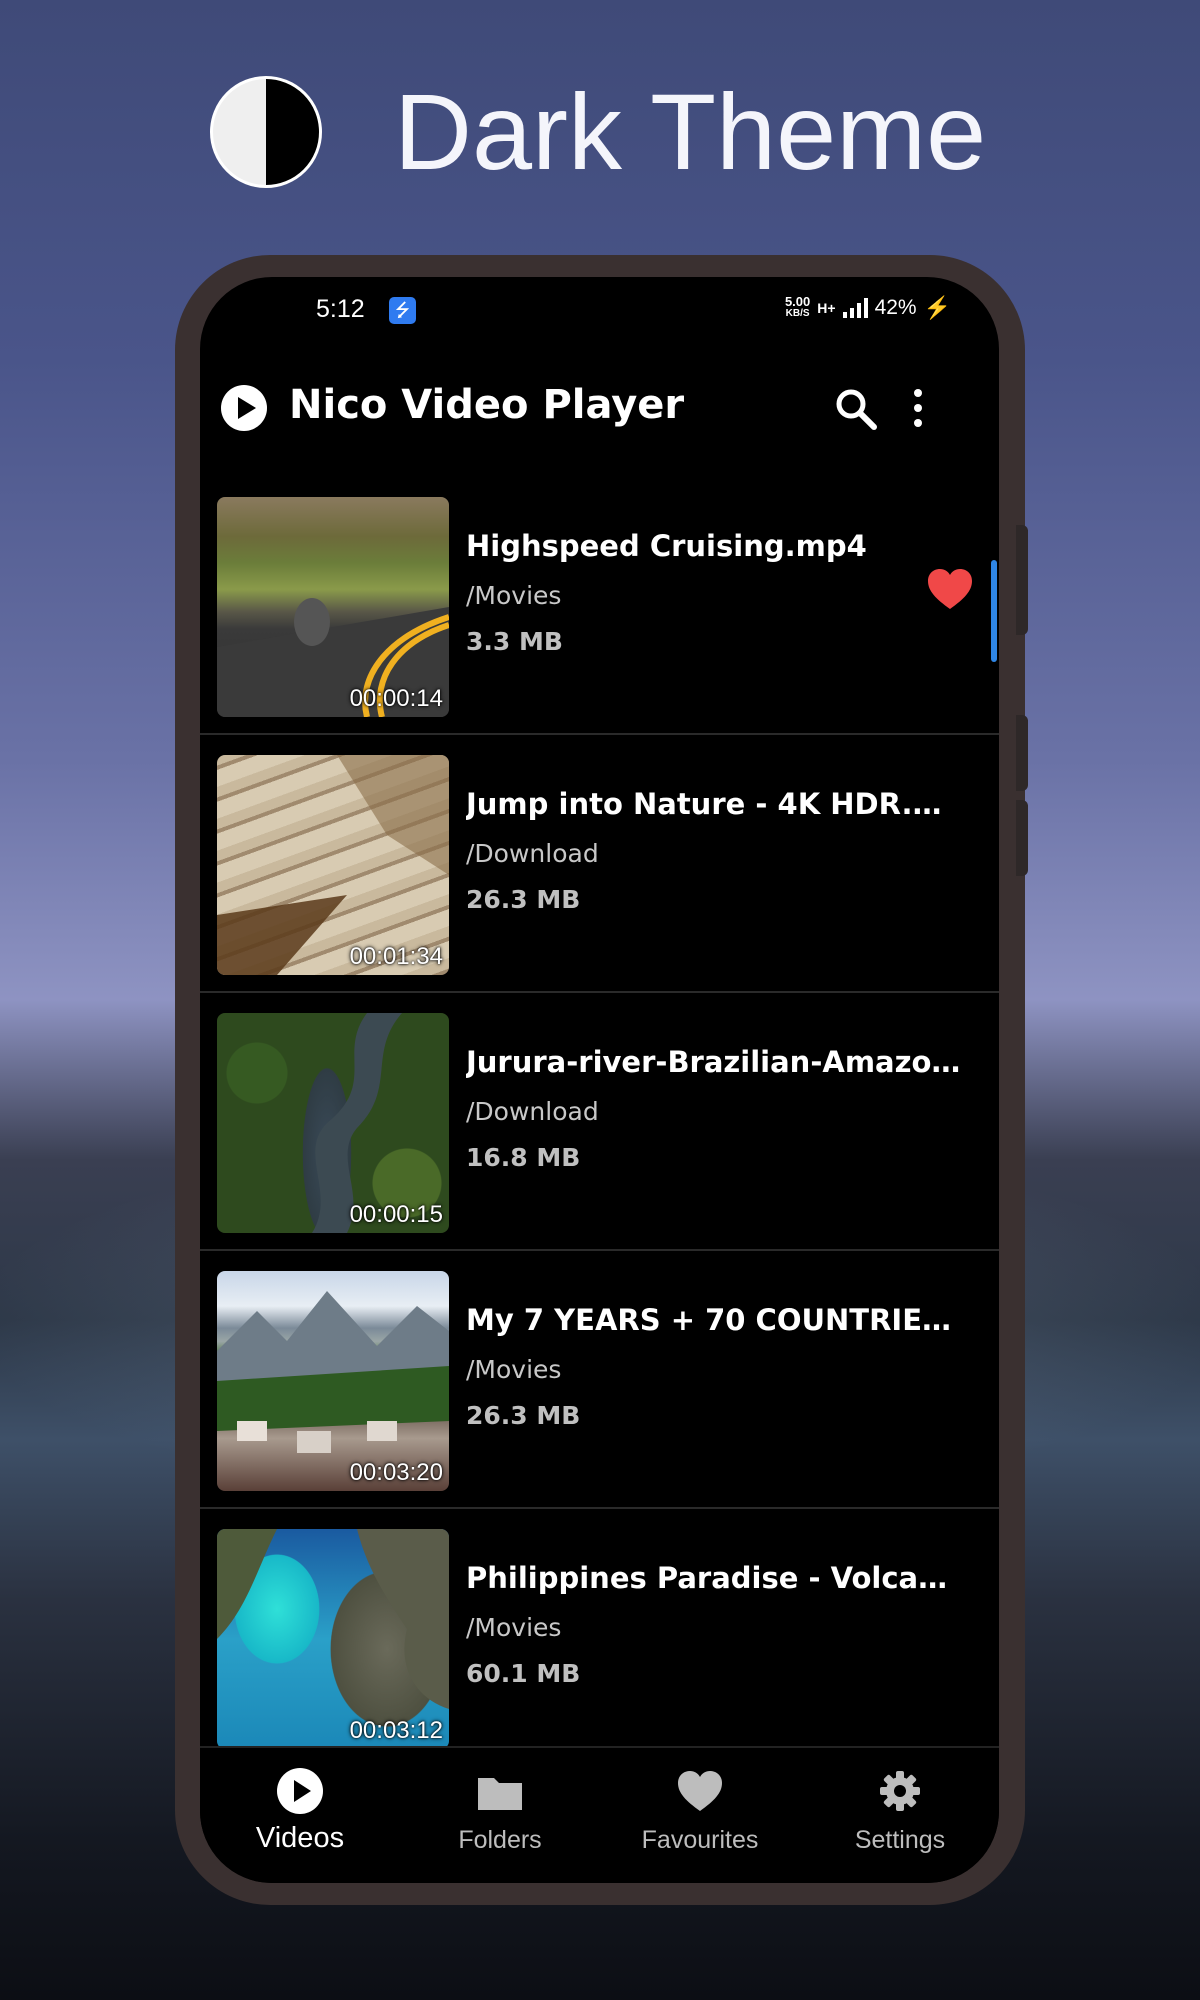  What do you see at coordinates (599, 322) in the screenshot?
I see `status-bar: 5:12 ⭍ 5.00 KB/S H+ 42% ⚡` at bounding box center [599, 322].